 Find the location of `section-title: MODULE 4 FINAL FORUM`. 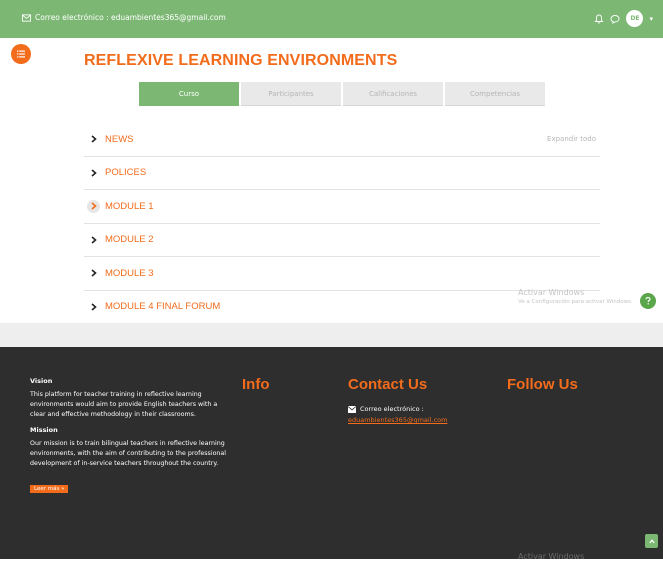

section-title: MODULE 4 FINAL FORUM is located at coordinates (162, 306).